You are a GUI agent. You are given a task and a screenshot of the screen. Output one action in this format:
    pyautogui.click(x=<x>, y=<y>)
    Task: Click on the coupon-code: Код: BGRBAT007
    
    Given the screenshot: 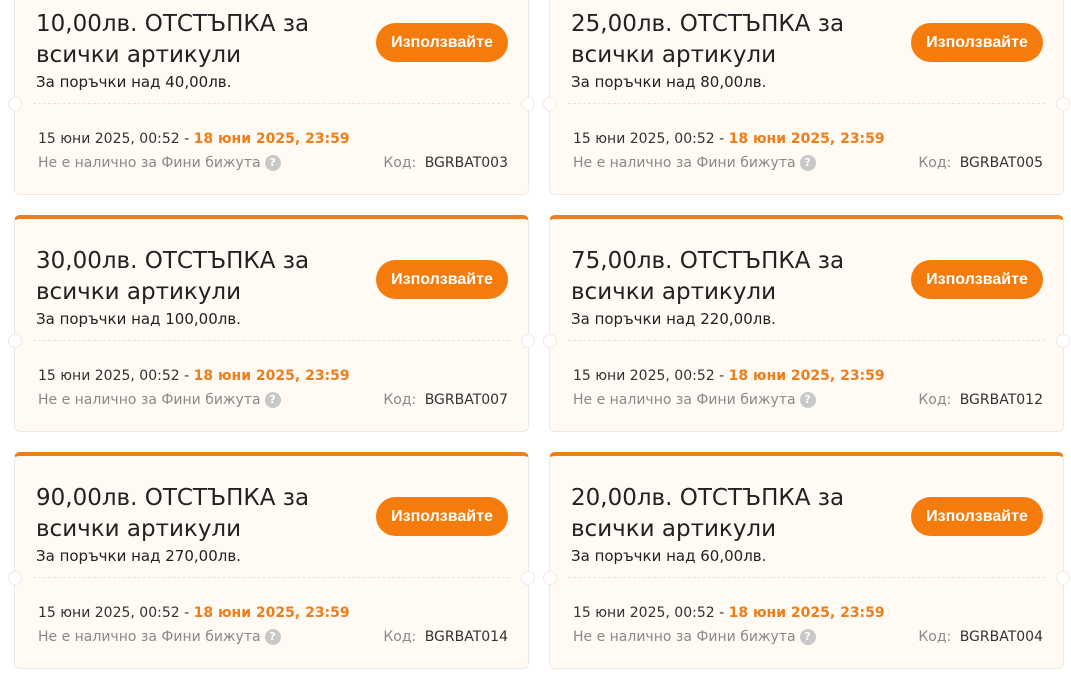 What is the action you would take?
    pyautogui.click(x=445, y=400)
    